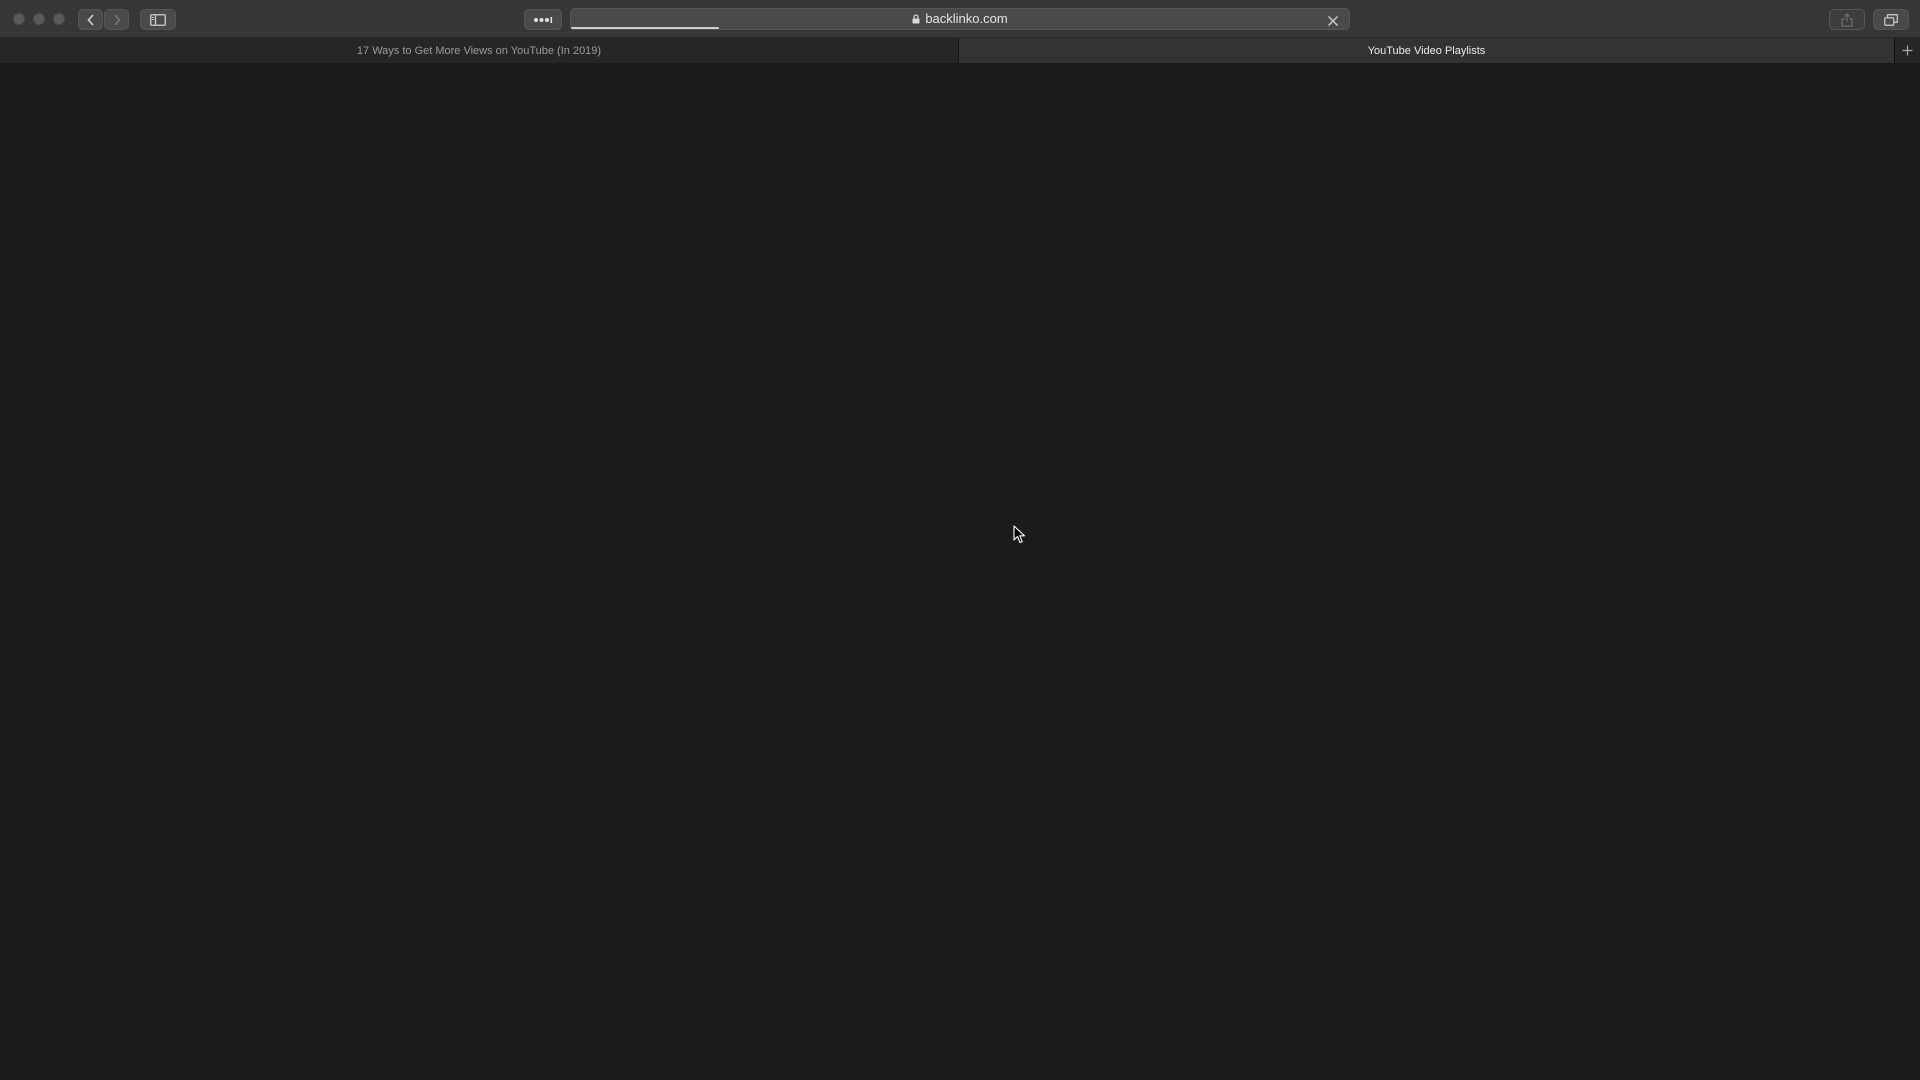 This screenshot has width=1920, height=1080. I want to click on chevron-left-icon, so click(90, 19).